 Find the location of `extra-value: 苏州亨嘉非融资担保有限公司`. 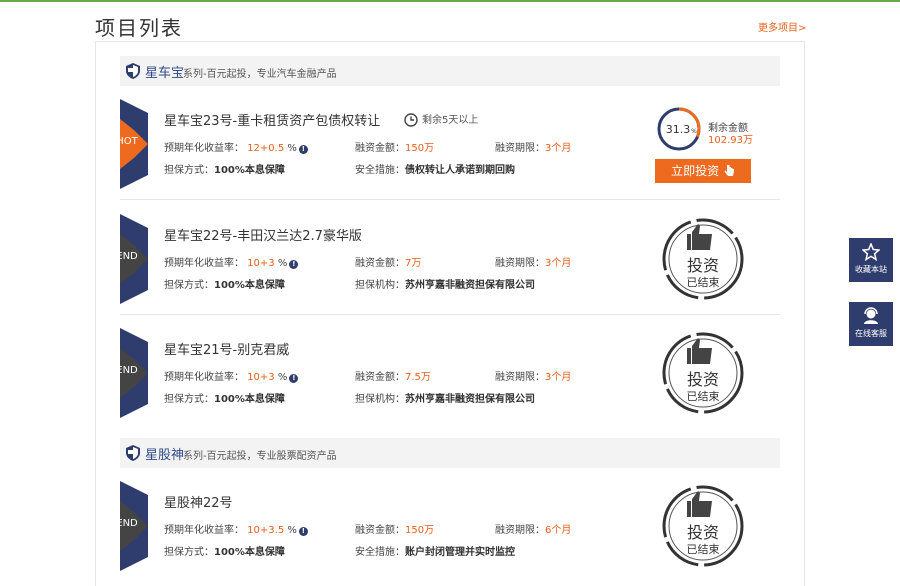

extra-value: 苏州亨嘉非融资担保有限公司 is located at coordinates (470, 285).